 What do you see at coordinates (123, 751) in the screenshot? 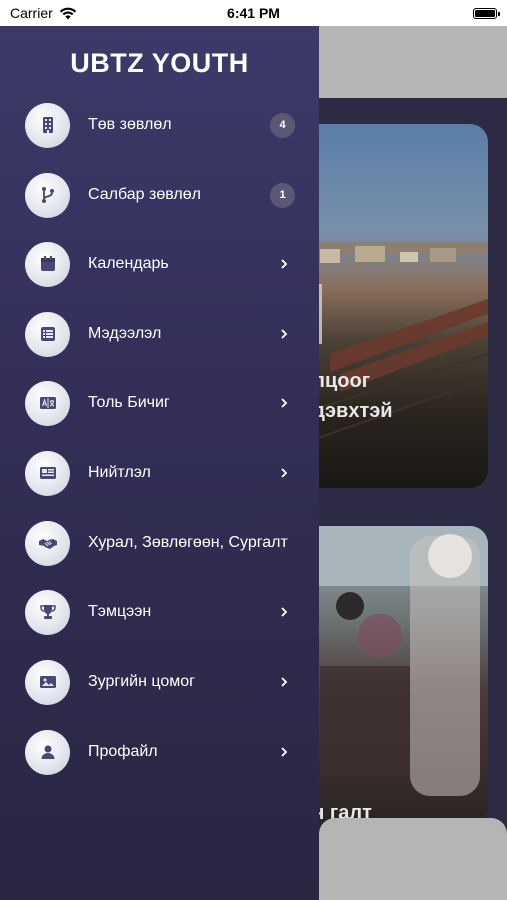
I see `menu-item-label: Профайл` at bounding box center [123, 751].